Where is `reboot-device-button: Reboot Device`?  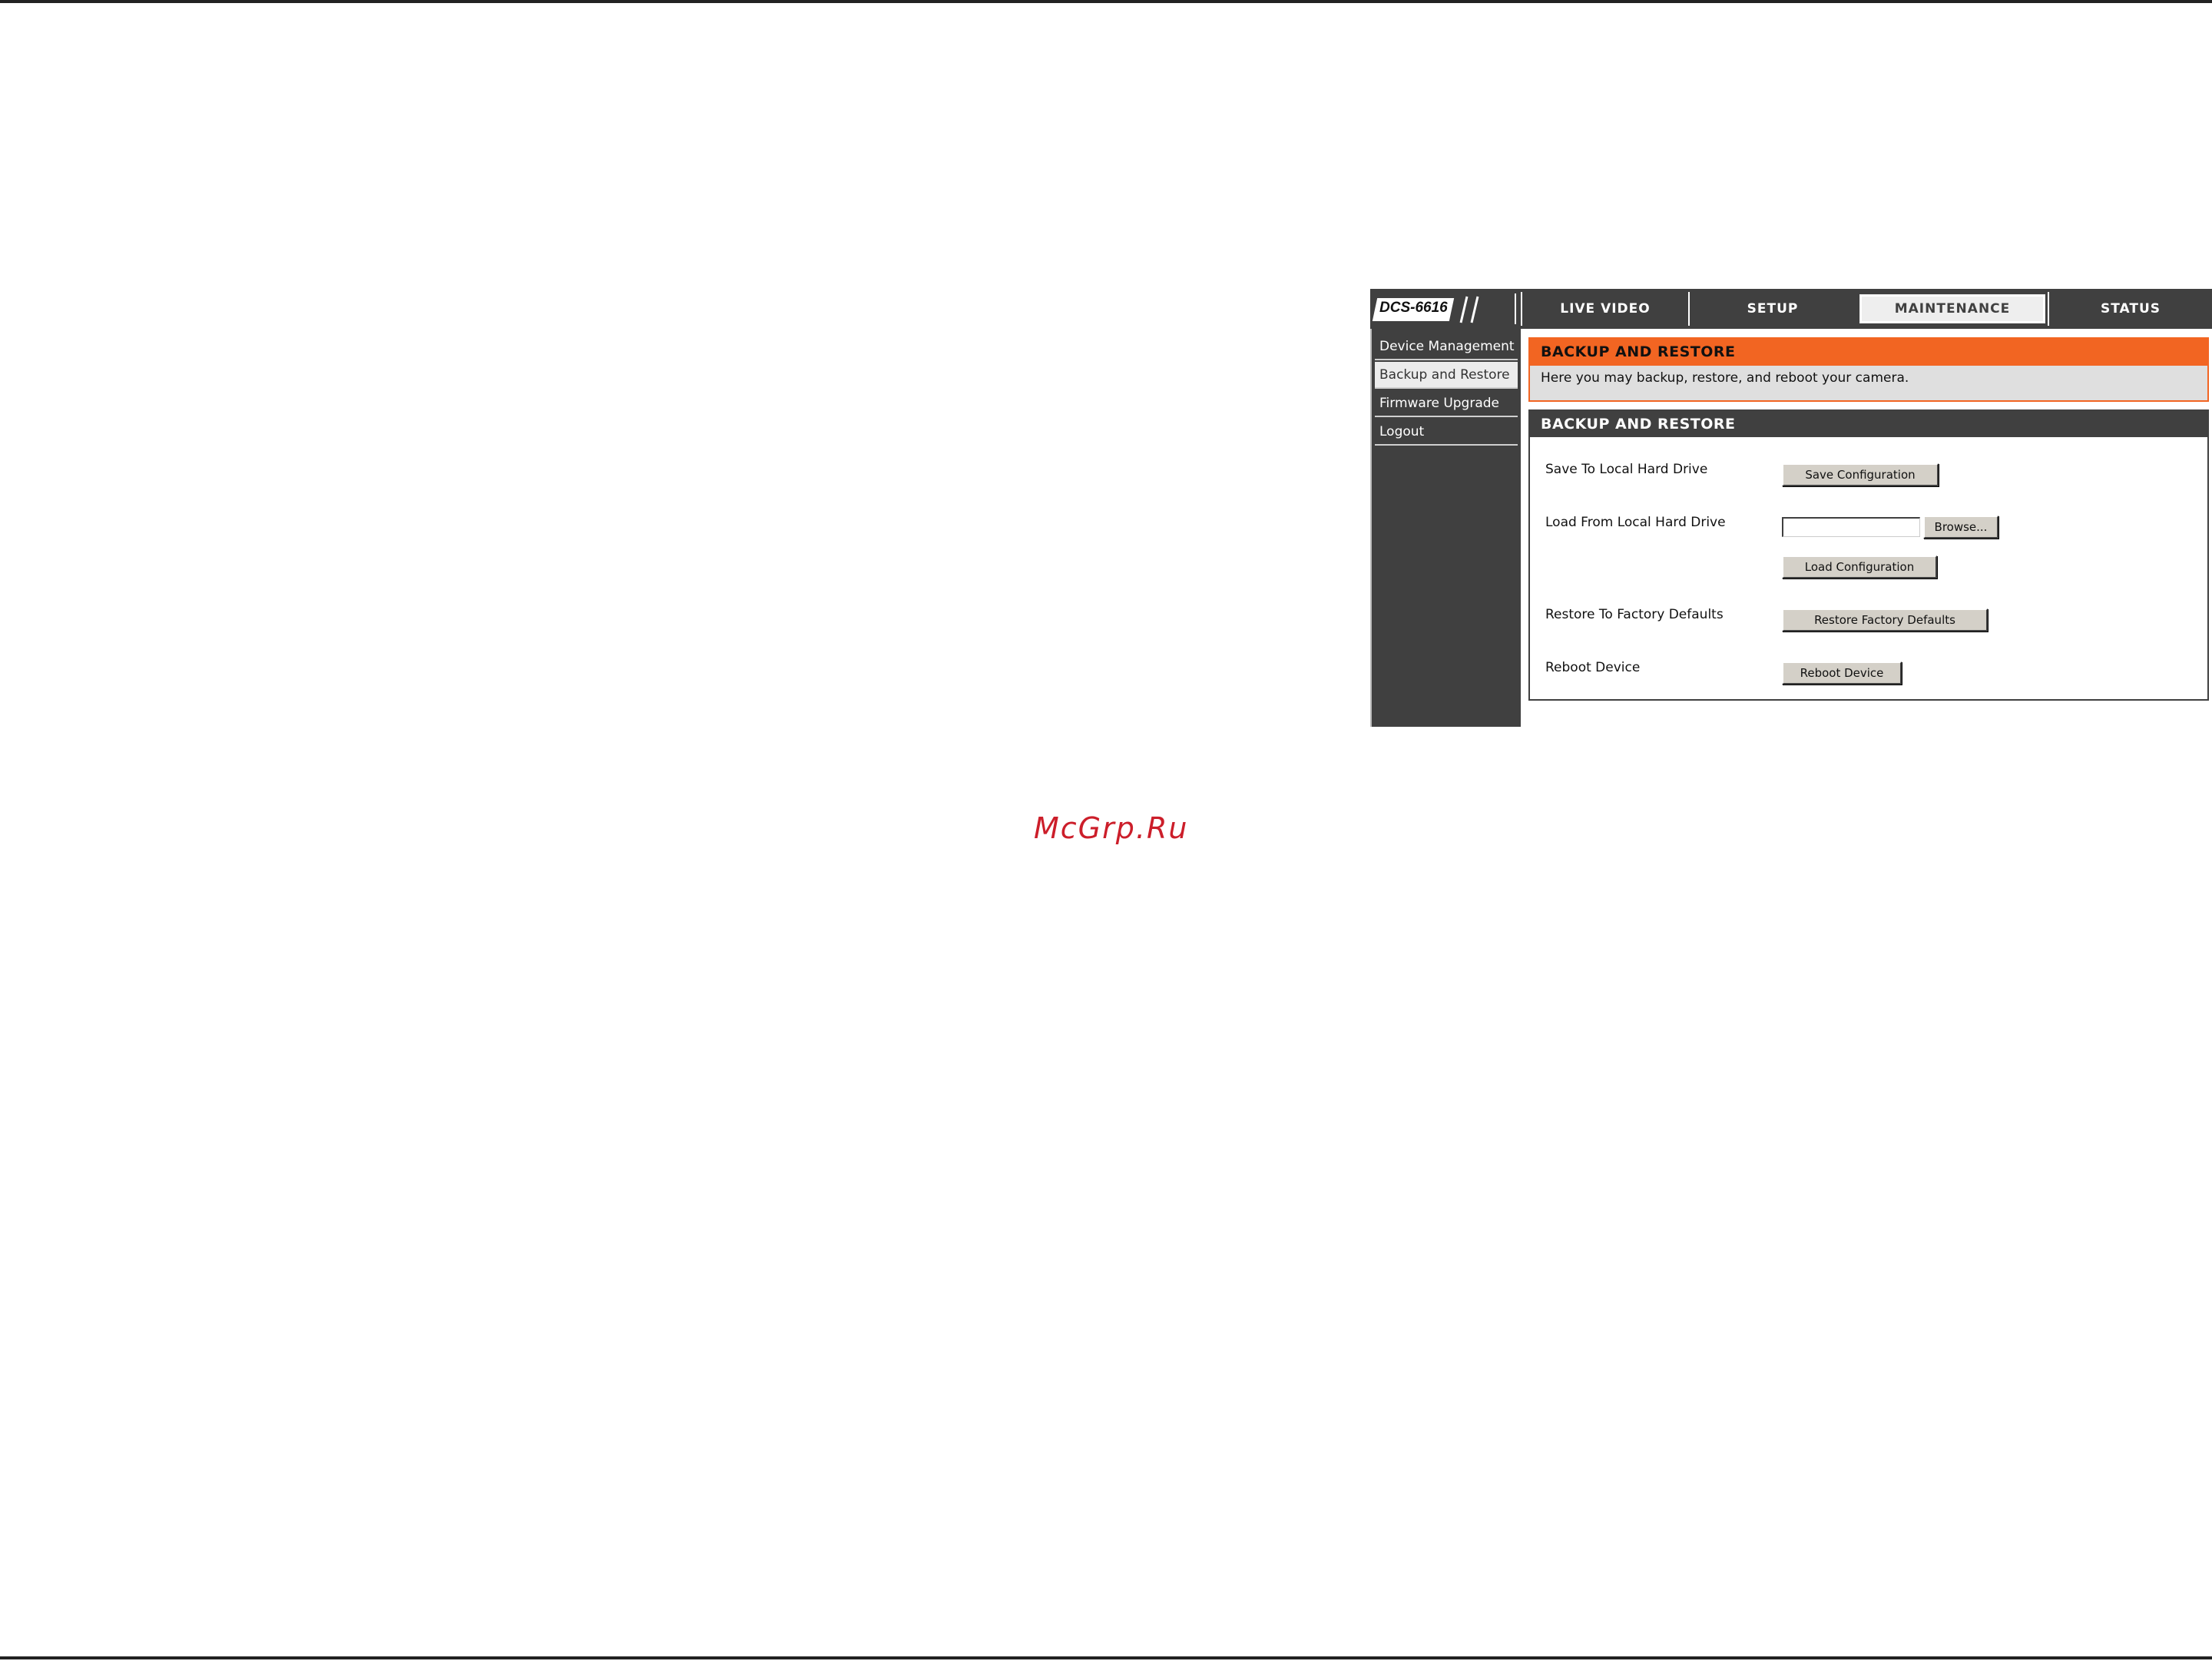
reboot-device-button: Reboot Device is located at coordinates (1842, 673).